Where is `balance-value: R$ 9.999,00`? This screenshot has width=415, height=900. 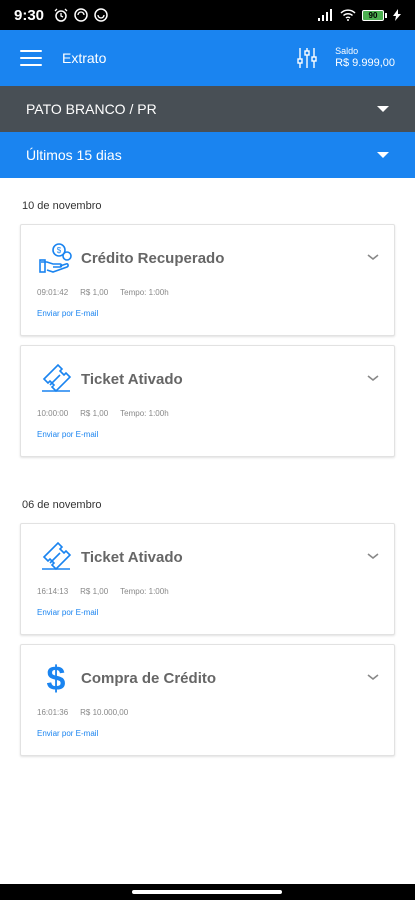
balance-value: R$ 9.999,00 is located at coordinates (365, 62).